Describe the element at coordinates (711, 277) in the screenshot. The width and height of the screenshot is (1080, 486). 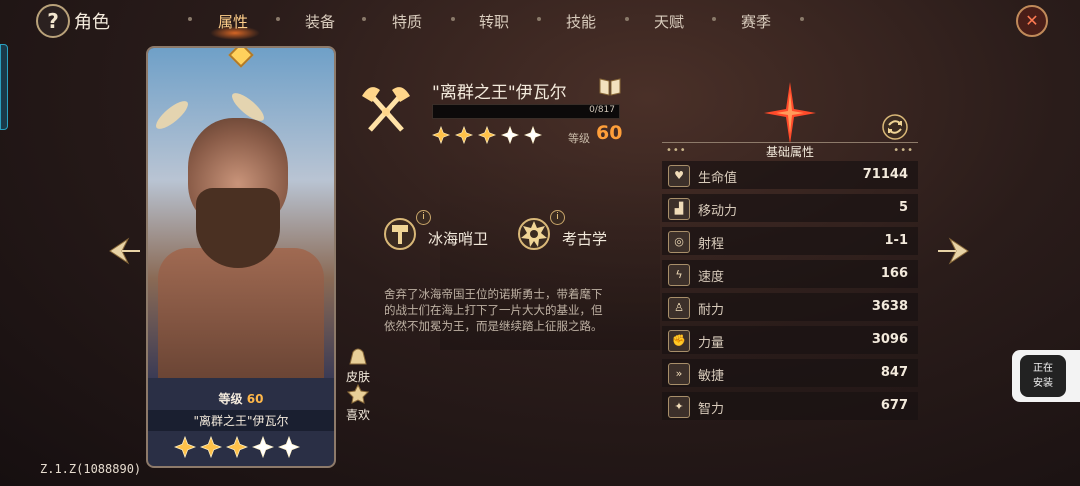
I see `stat-name: 速度` at that location.